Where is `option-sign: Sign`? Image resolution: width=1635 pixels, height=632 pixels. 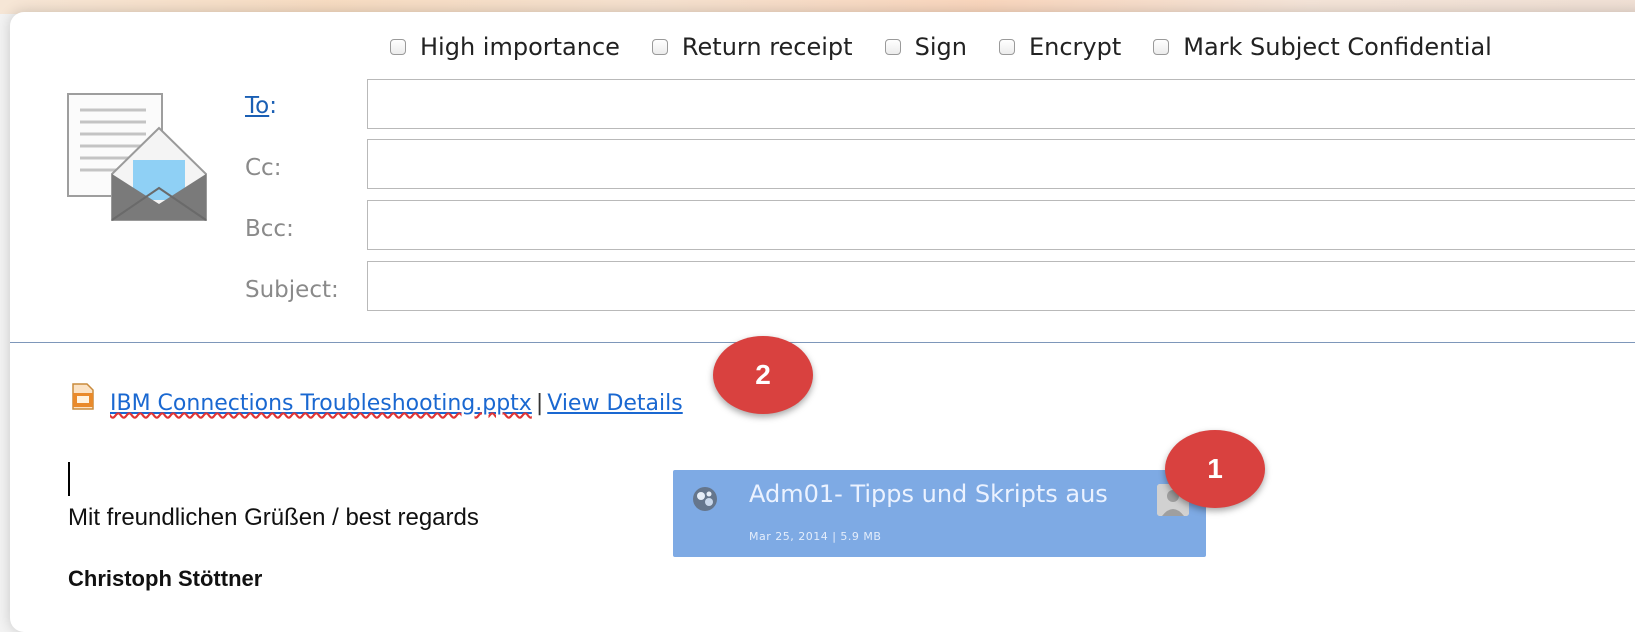 option-sign: Sign is located at coordinates (925, 47).